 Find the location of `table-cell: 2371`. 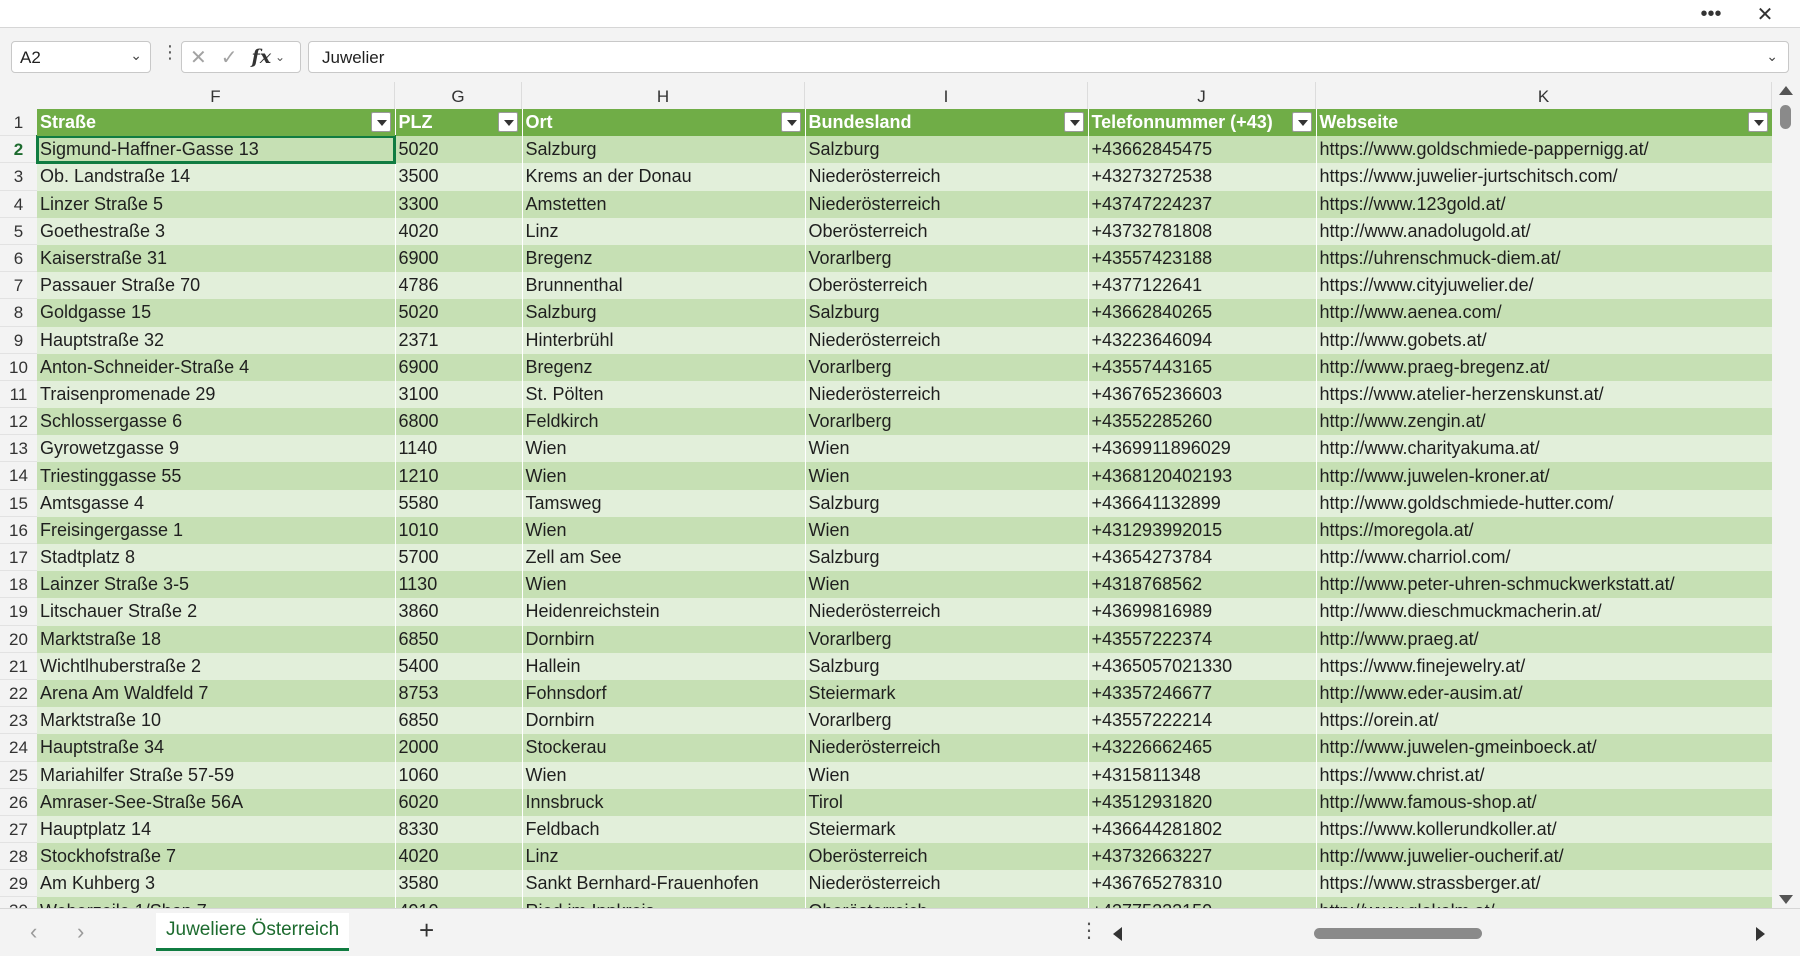

table-cell: 2371 is located at coordinates (459, 340).